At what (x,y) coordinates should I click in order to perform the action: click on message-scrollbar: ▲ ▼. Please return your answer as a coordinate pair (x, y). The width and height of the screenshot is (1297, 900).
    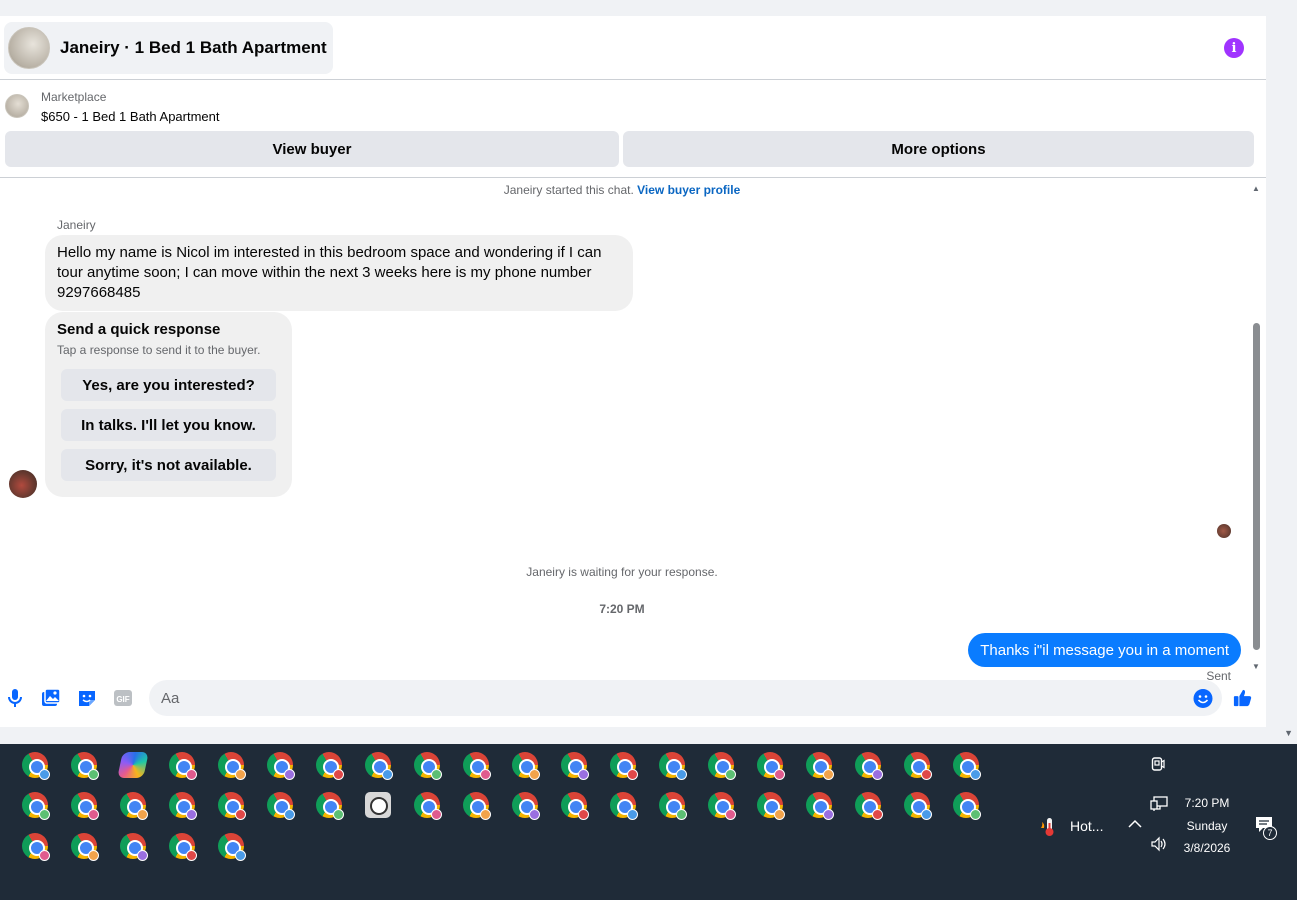
    Looking at the image, I should click on (1256, 428).